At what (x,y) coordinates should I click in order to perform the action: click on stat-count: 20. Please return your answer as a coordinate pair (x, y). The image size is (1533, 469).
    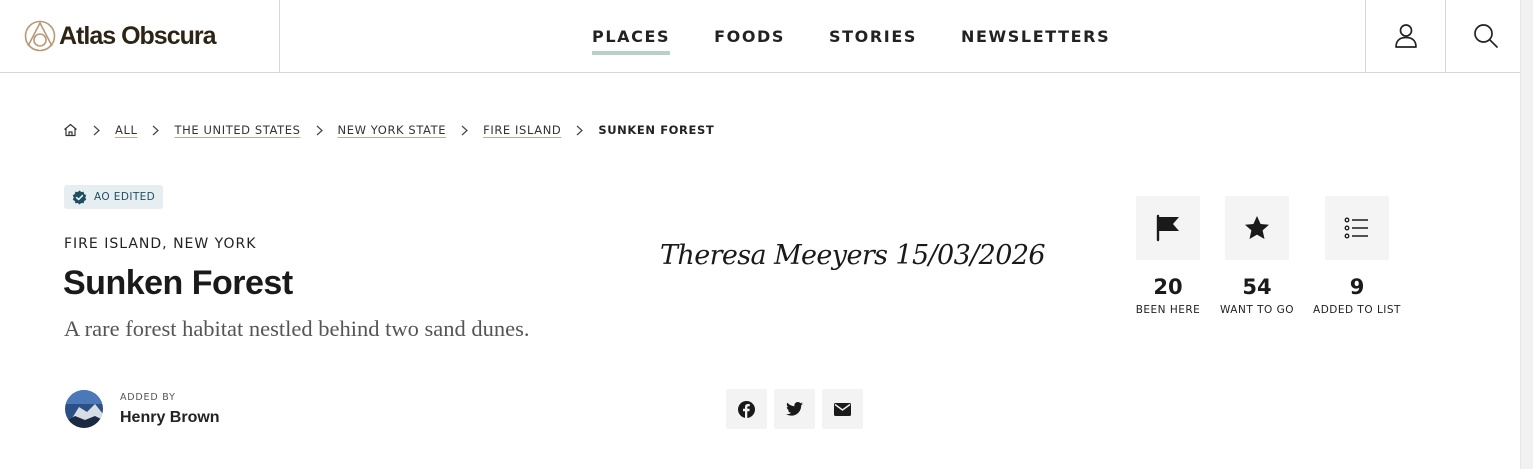
    Looking at the image, I should click on (1168, 287).